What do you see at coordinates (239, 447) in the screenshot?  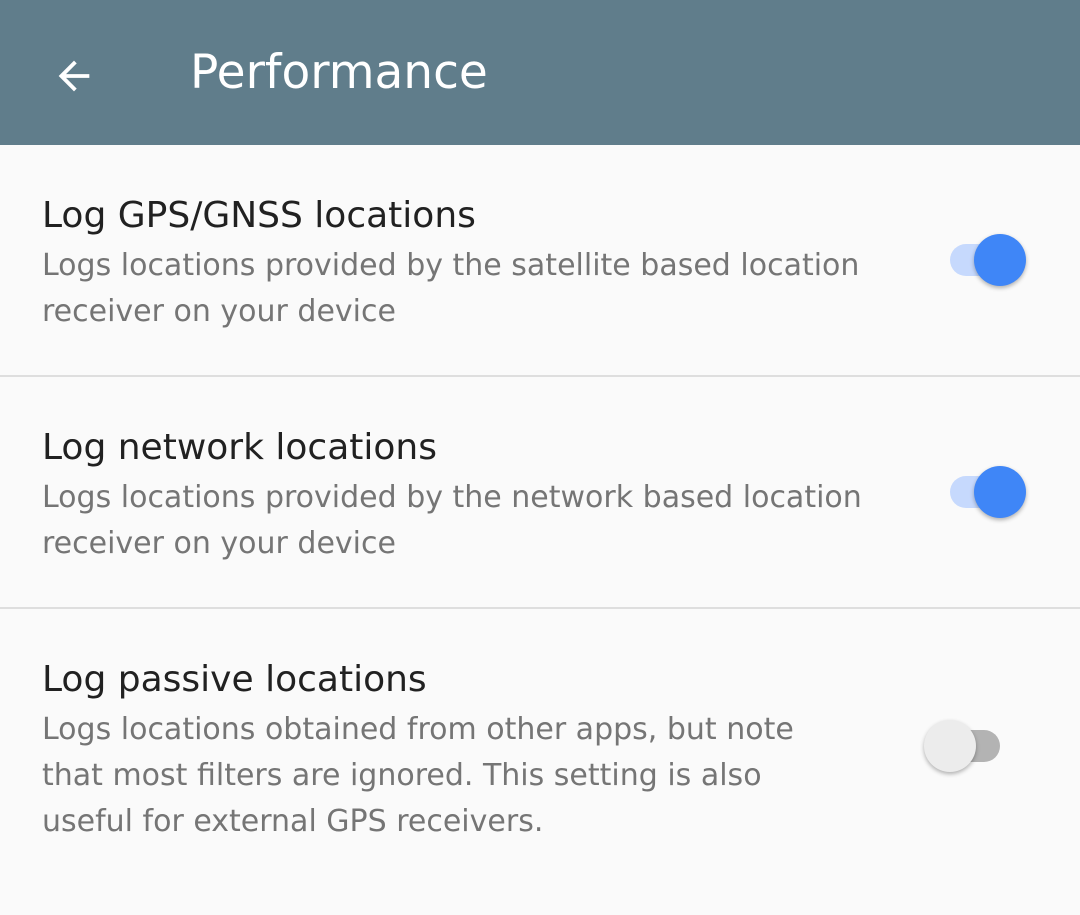 I see `pref-title: Log network locations` at bounding box center [239, 447].